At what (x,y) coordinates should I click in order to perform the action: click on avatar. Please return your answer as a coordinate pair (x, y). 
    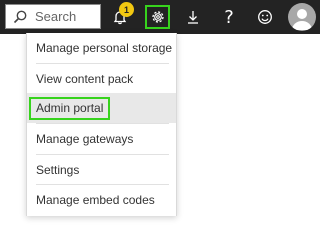
    Looking at the image, I should click on (302, 17).